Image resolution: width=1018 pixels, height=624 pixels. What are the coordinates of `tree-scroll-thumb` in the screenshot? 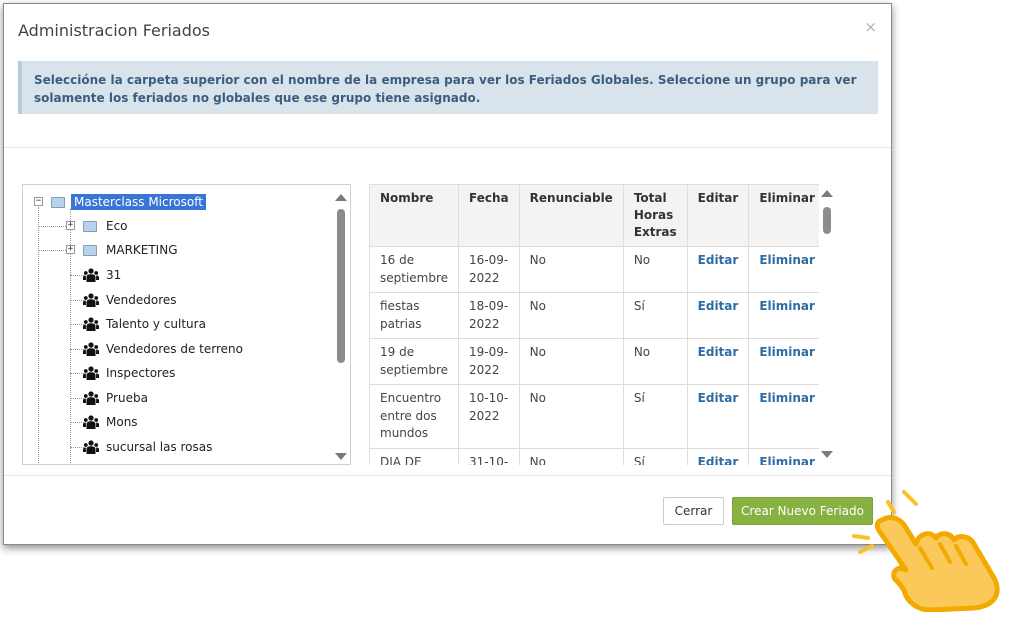 It's located at (341, 286).